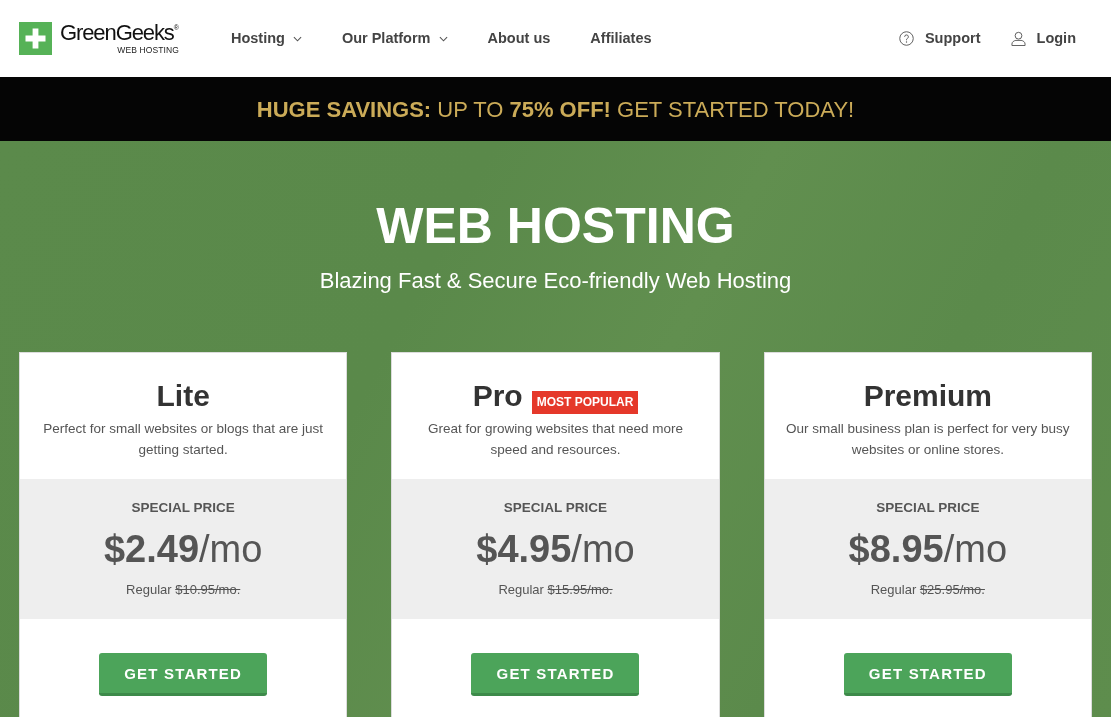  What do you see at coordinates (928, 439) in the screenshot?
I see `plan-description: Our small business plan is perfect for very busy websites or online stores.` at bounding box center [928, 439].